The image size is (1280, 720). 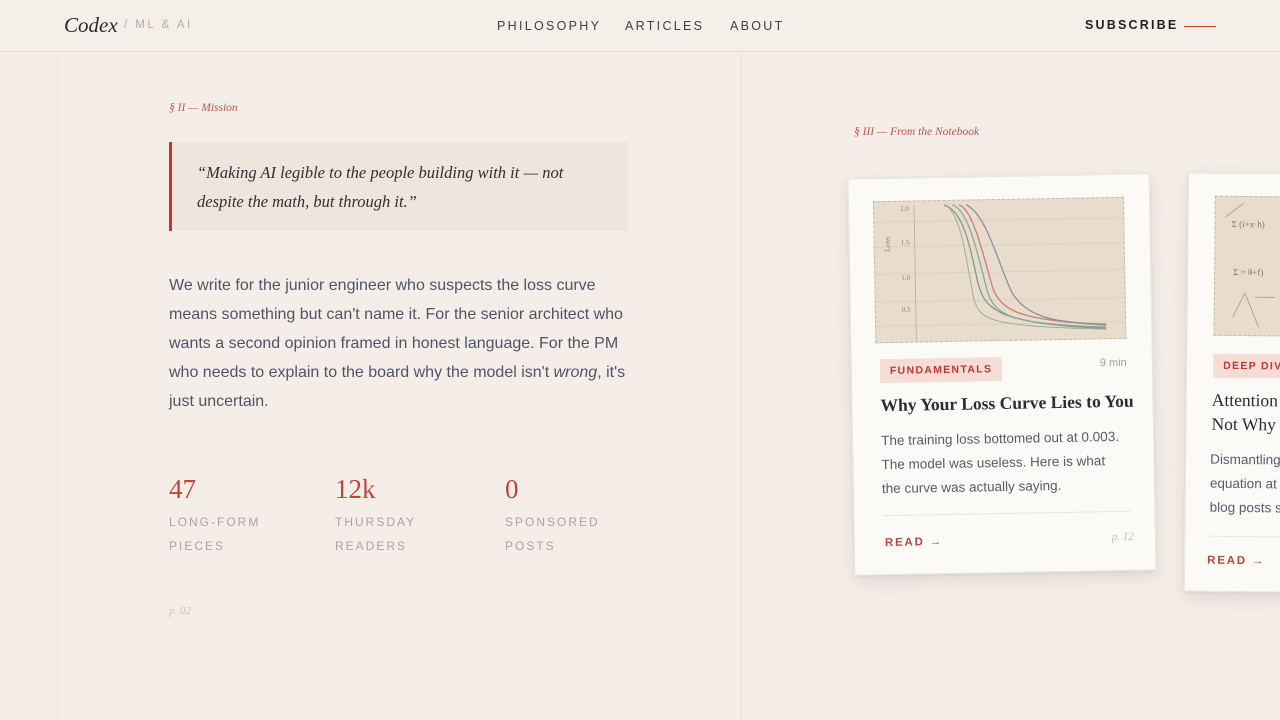 I want to click on site-logo: Codex, so click(x=91, y=25).